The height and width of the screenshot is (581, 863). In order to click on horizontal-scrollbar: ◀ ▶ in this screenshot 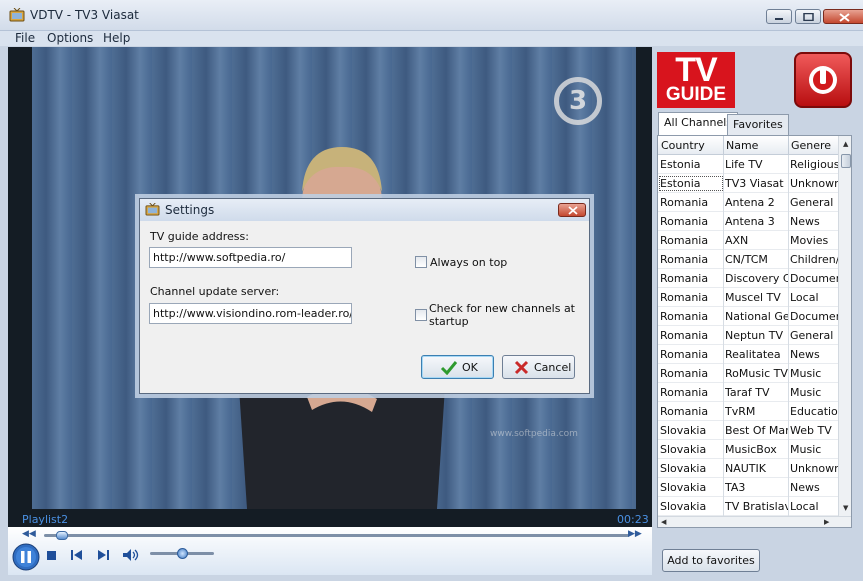, I will do `click(754, 521)`.